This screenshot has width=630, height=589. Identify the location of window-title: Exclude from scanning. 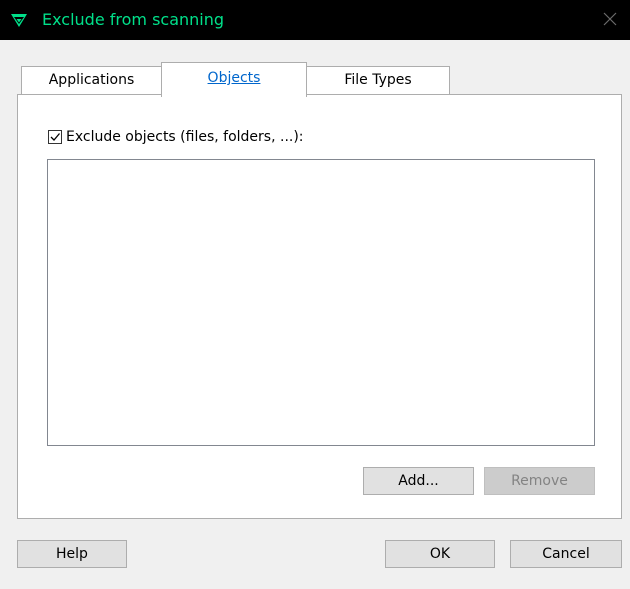
(133, 19).